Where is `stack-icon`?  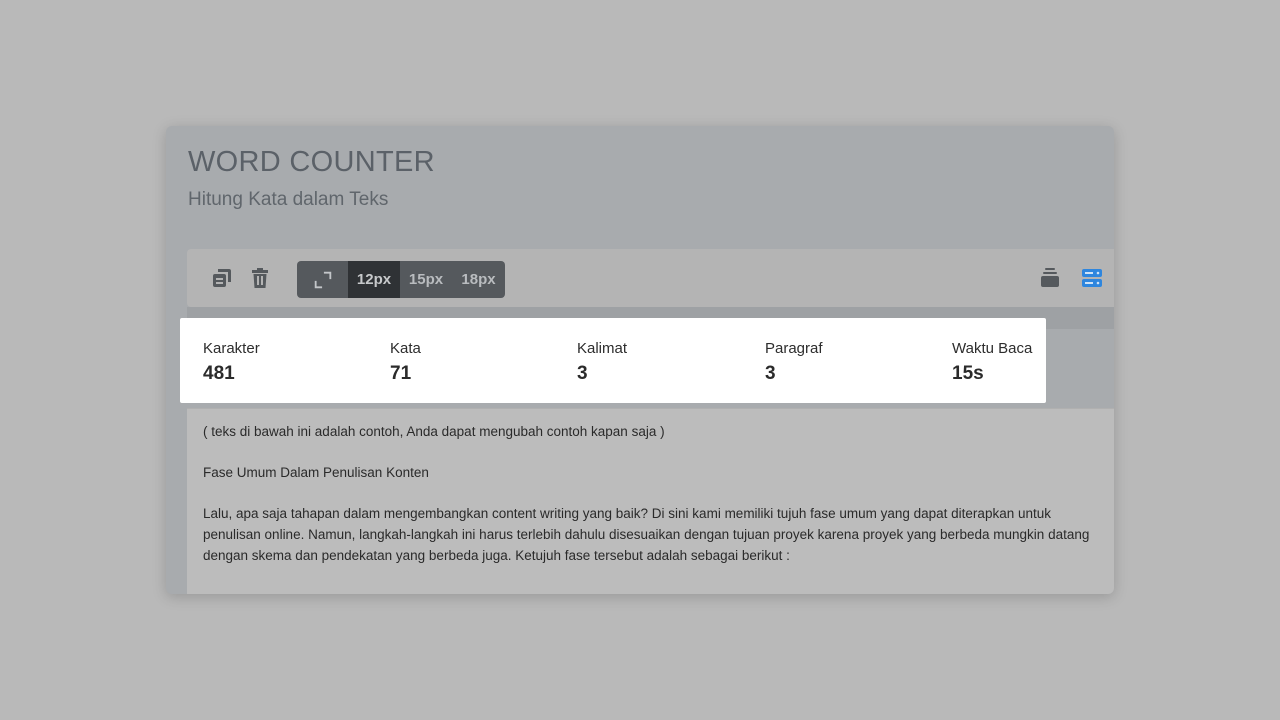 stack-icon is located at coordinates (1050, 278).